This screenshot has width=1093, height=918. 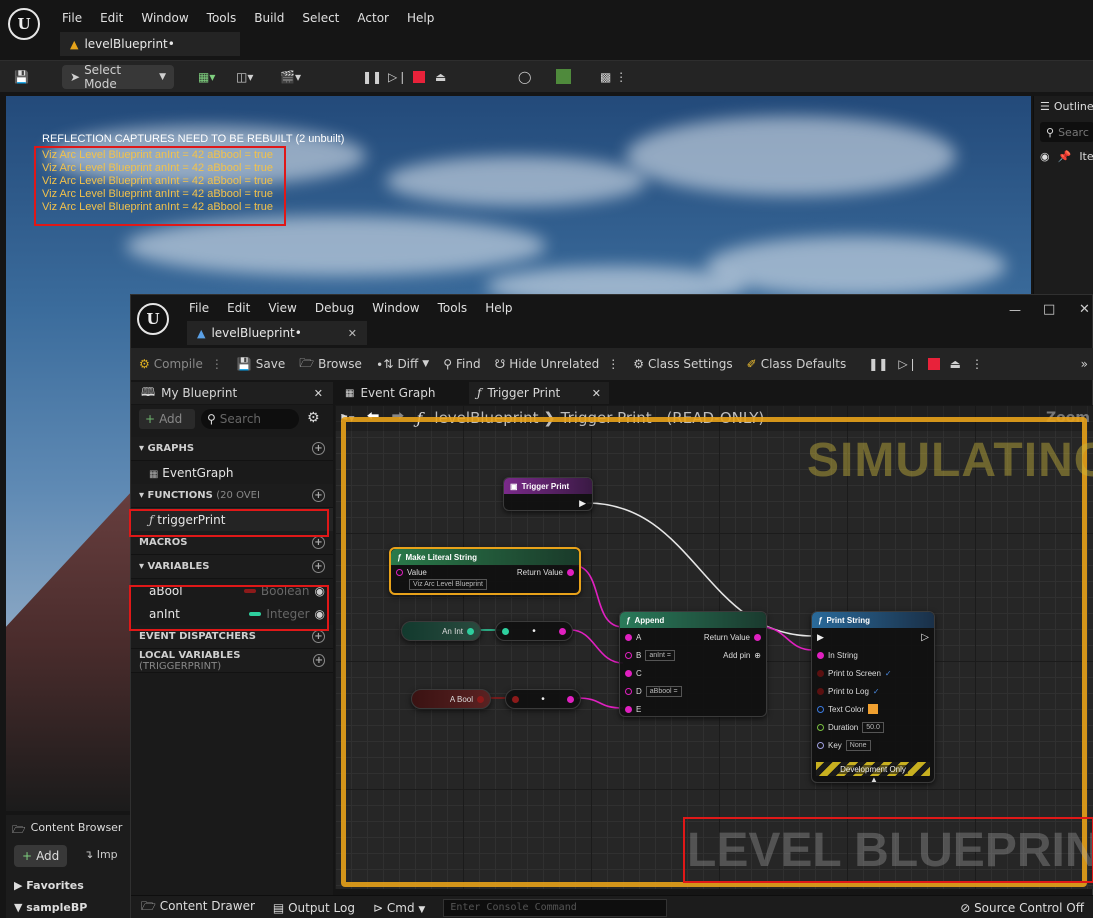 What do you see at coordinates (320, 18) in the screenshot?
I see `menu-select: Select` at bounding box center [320, 18].